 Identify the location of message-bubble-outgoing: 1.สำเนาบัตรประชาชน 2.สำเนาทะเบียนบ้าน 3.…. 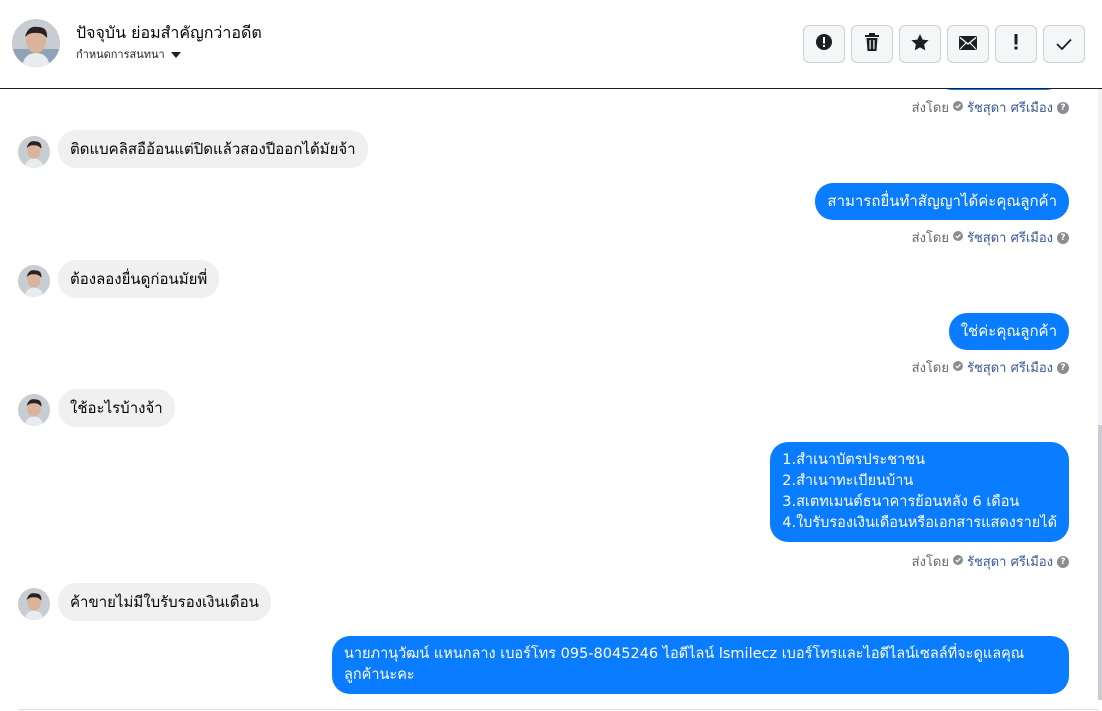
(919, 492).